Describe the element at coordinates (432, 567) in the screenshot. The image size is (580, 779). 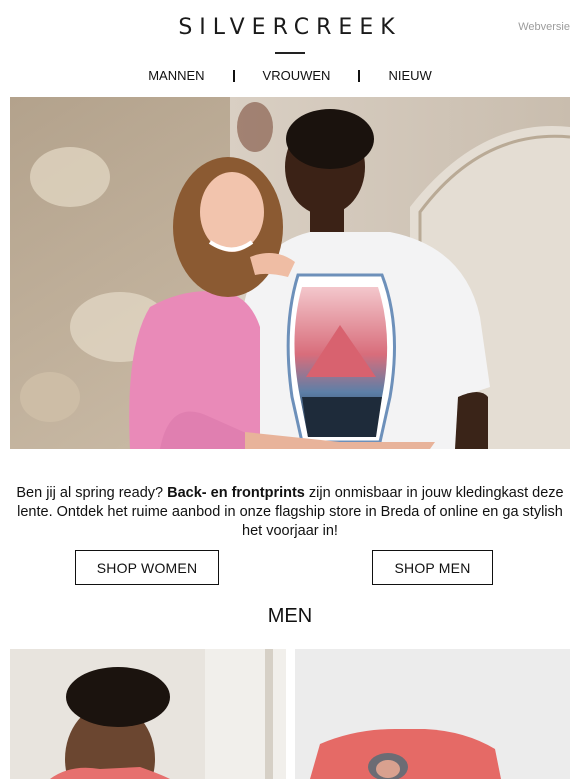
I see `shop-men-button: SHOP MEN` at that location.